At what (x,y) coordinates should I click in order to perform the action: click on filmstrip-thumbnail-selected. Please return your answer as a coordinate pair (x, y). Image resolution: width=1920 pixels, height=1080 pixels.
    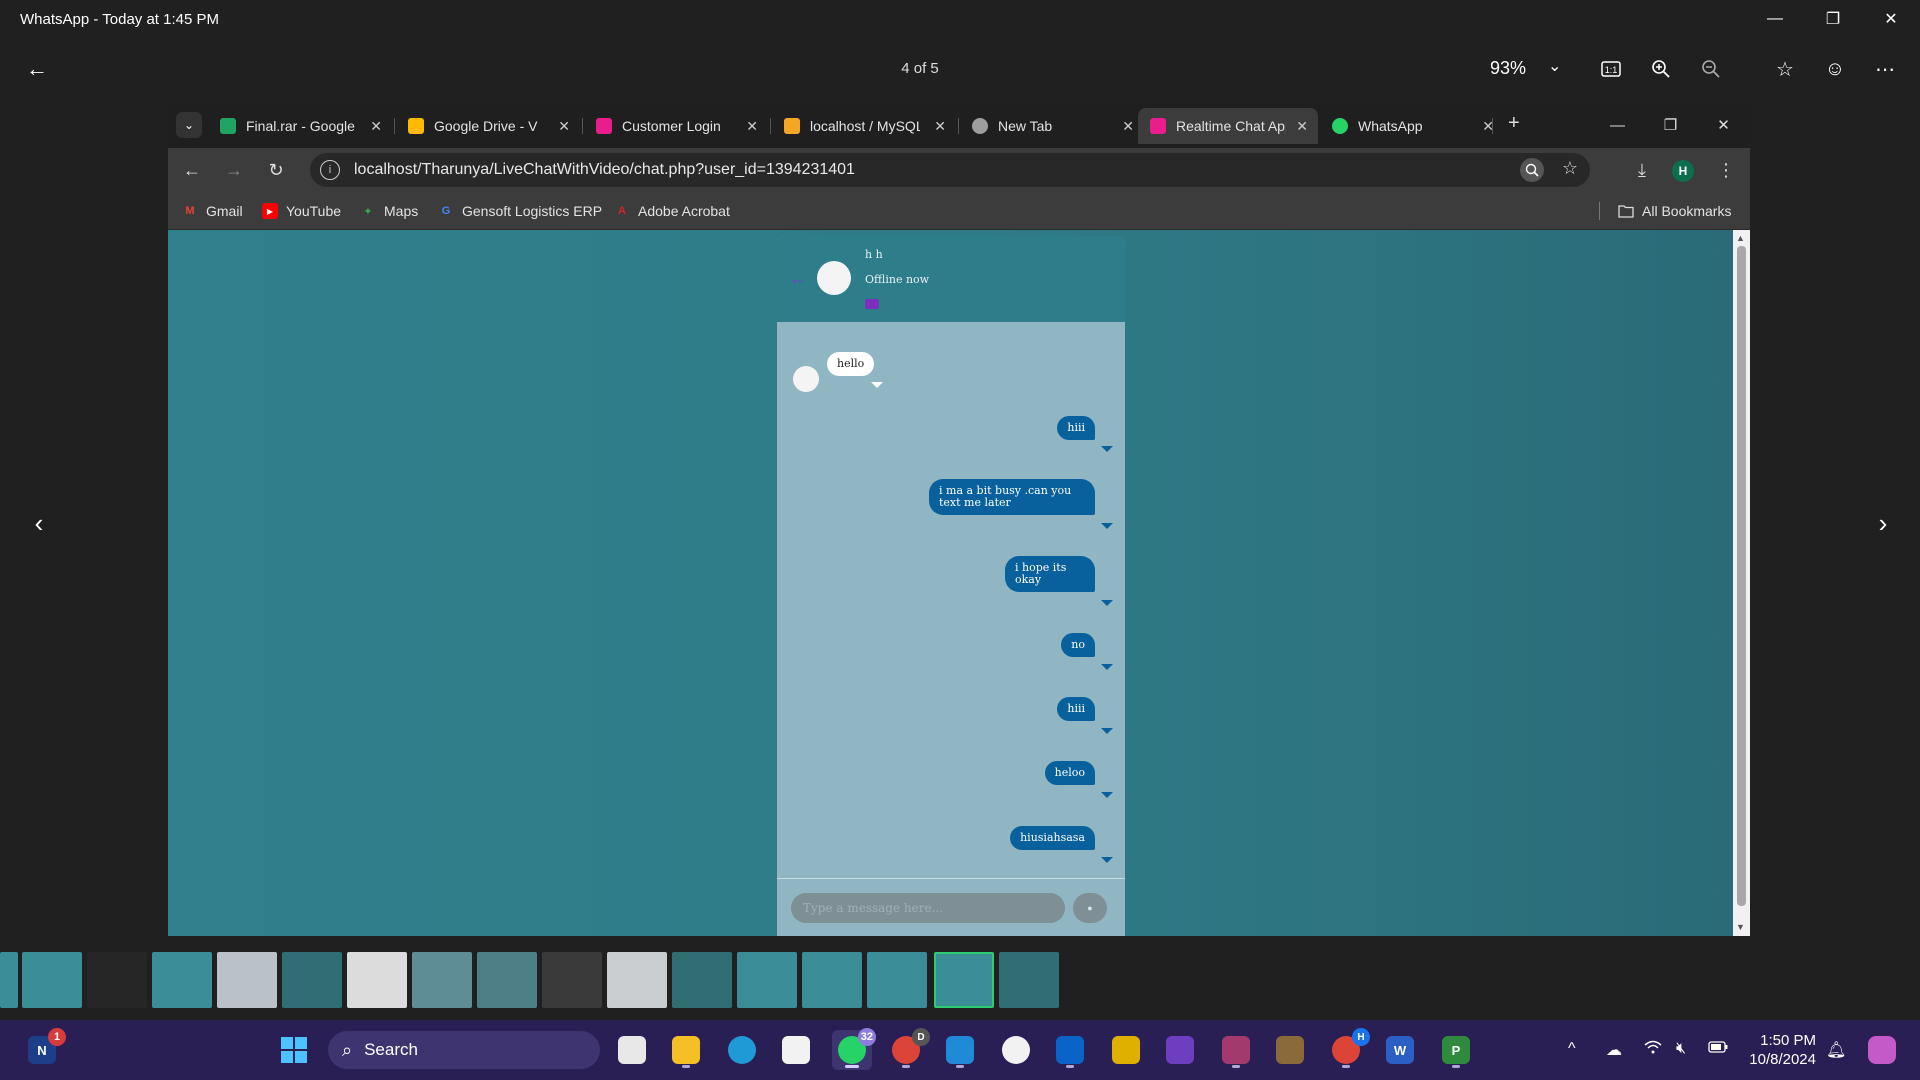
    Looking at the image, I should click on (964, 980).